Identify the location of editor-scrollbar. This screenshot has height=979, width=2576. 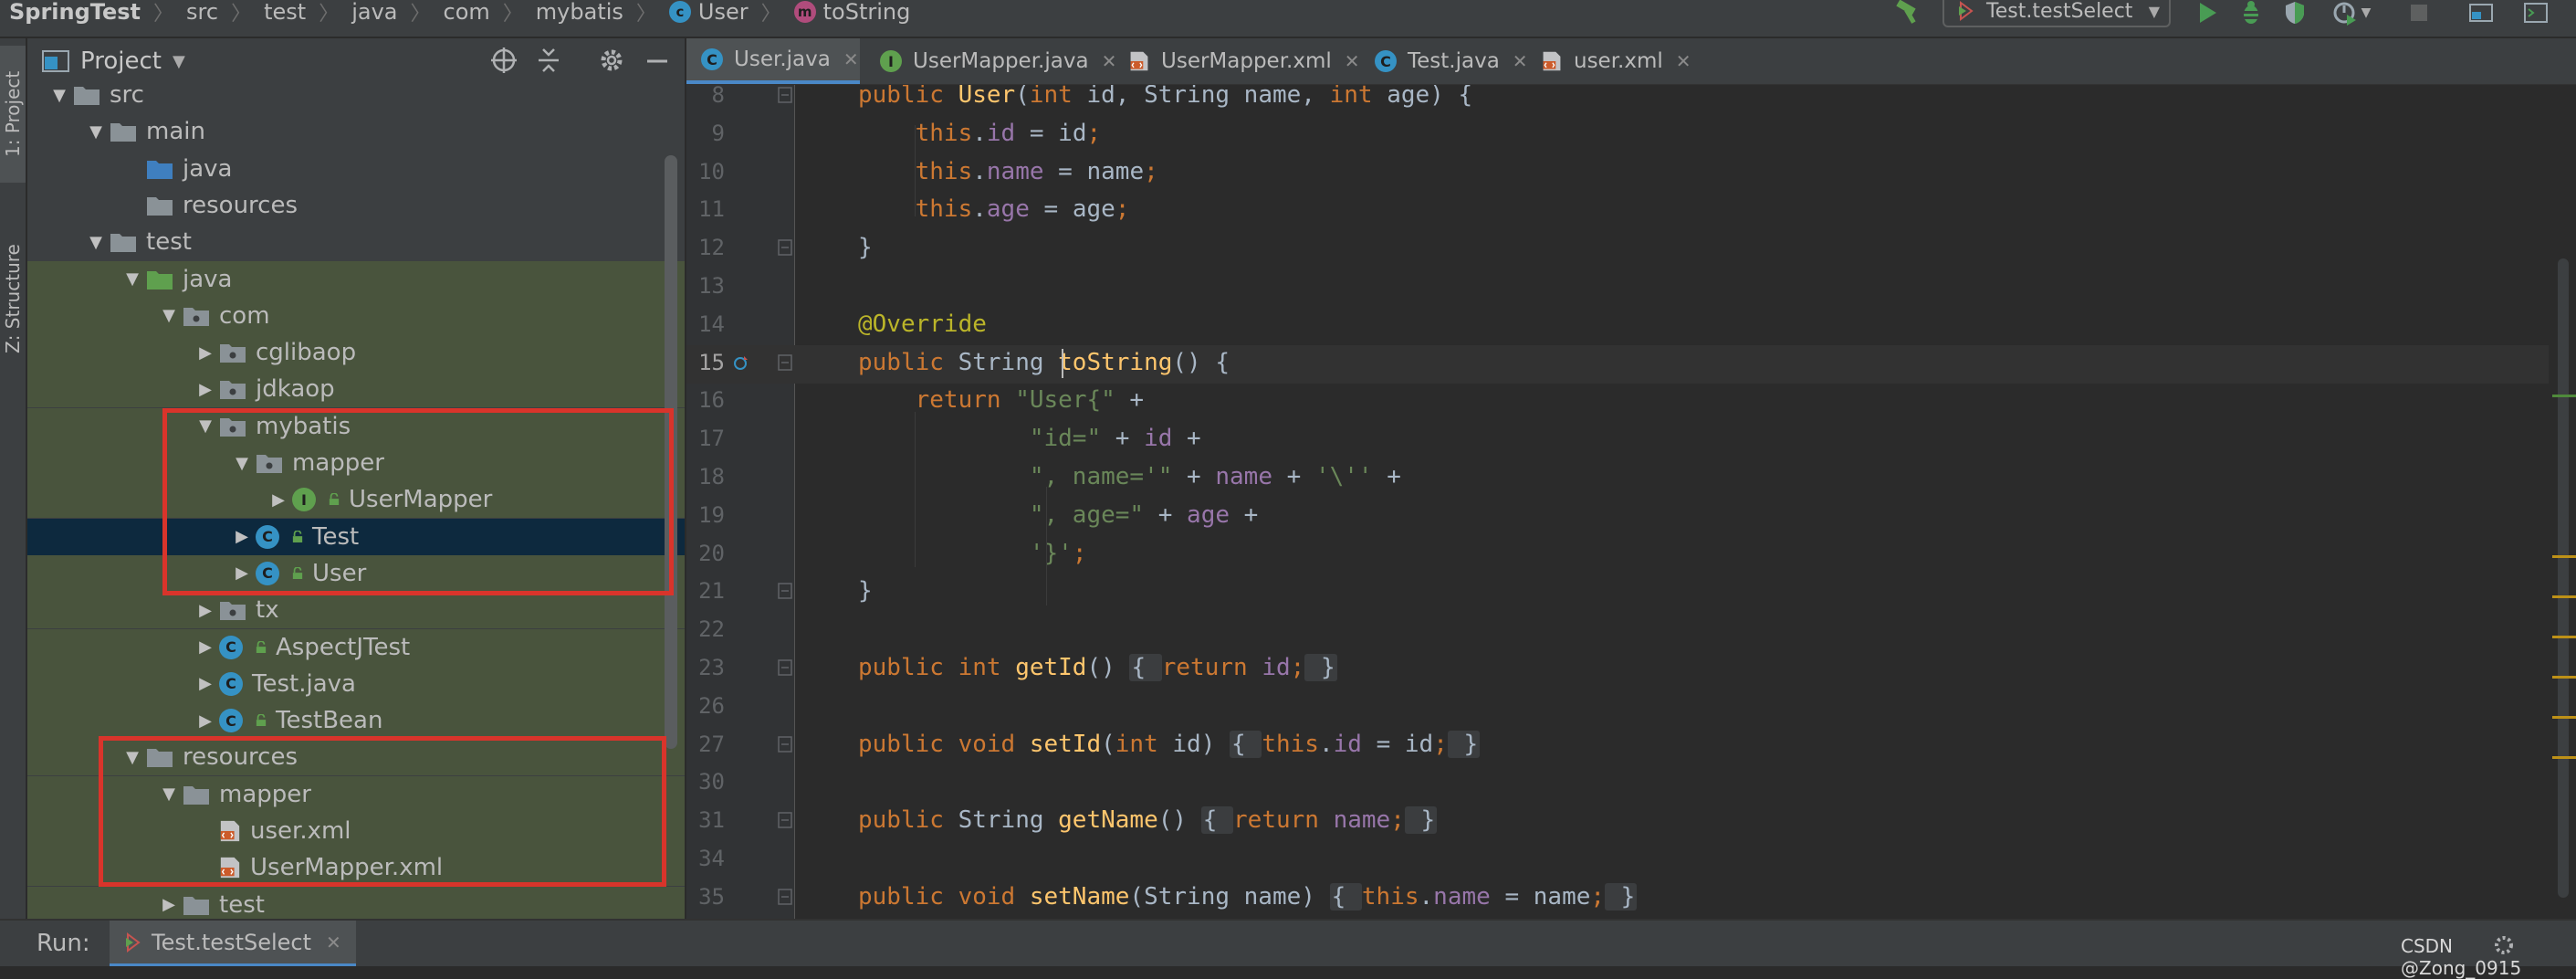
(2564, 502).